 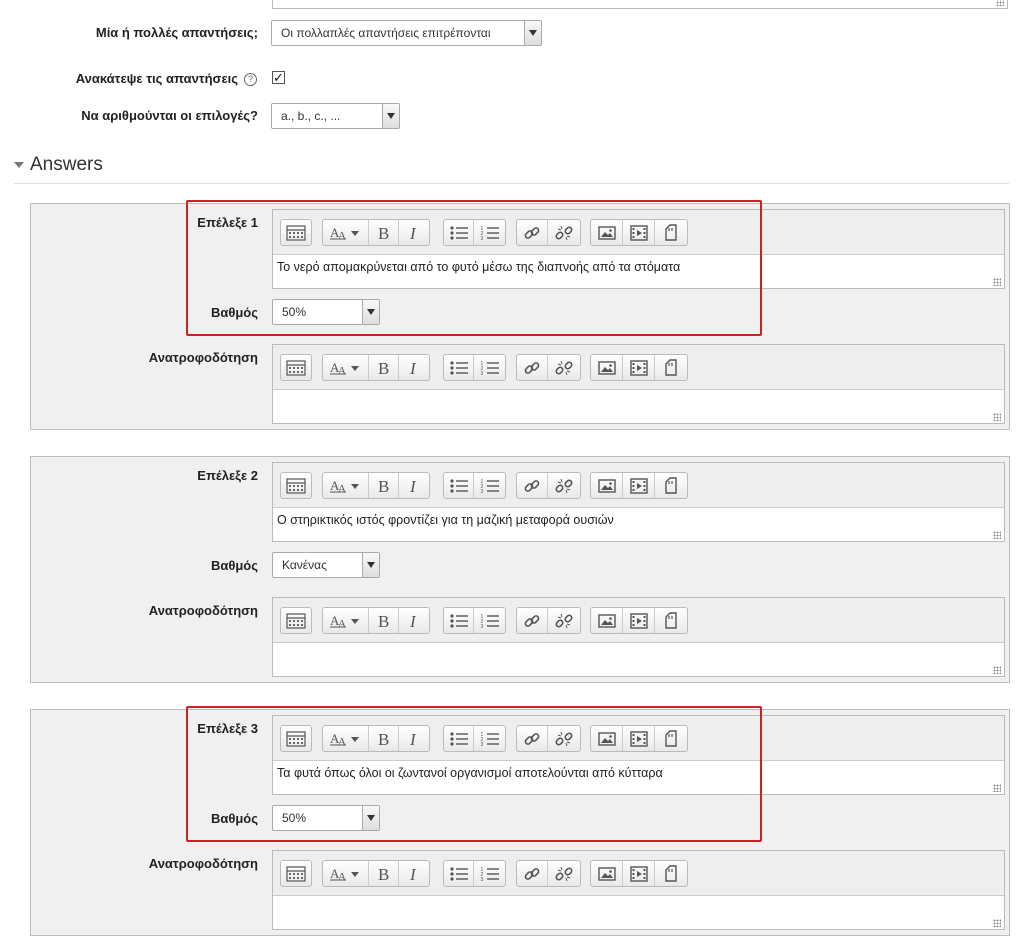 I want to click on unordered-list-icon, so click(x=459, y=621).